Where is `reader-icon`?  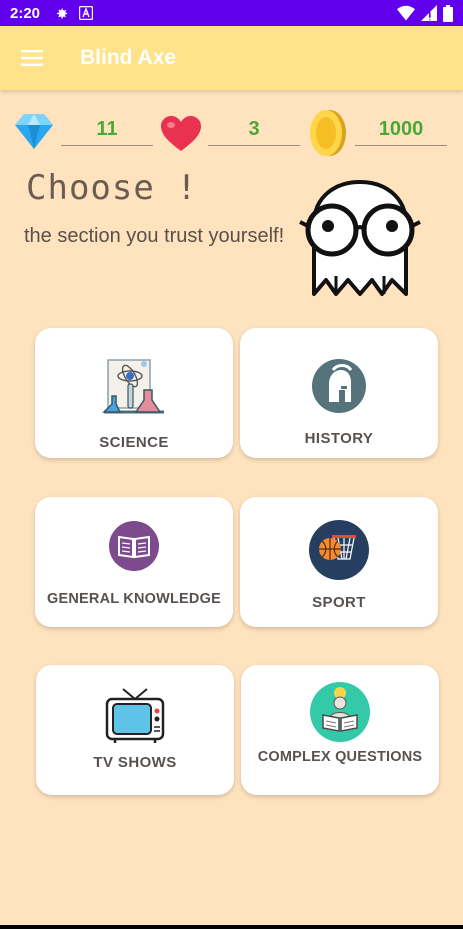
reader-icon is located at coordinates (340, 712).